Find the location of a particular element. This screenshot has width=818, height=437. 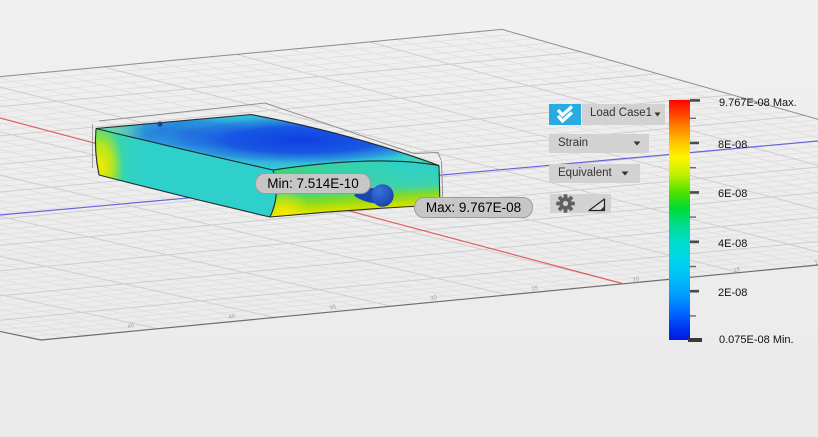

svg-text: 40 is located at coordinates (232, 317).